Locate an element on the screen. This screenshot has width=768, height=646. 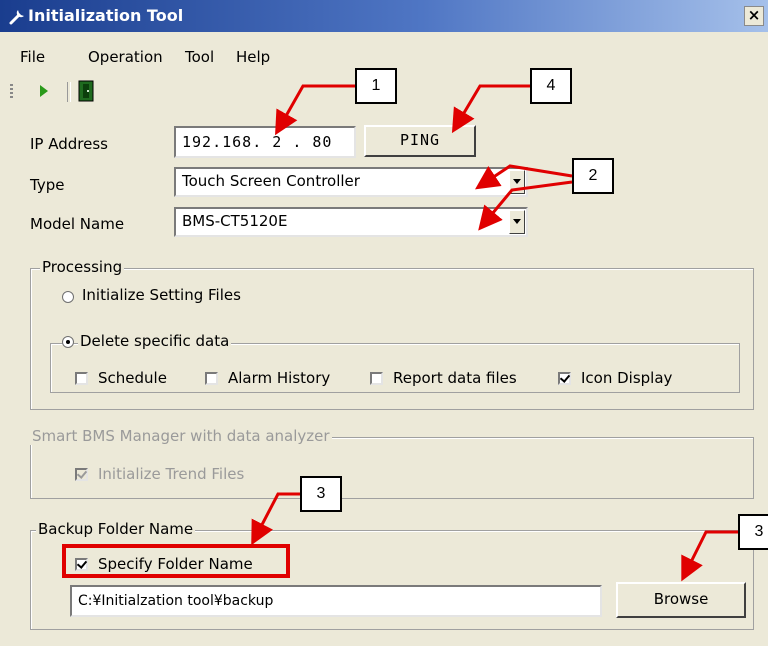
callout-4: 4 is located at coordinates (551, 86).